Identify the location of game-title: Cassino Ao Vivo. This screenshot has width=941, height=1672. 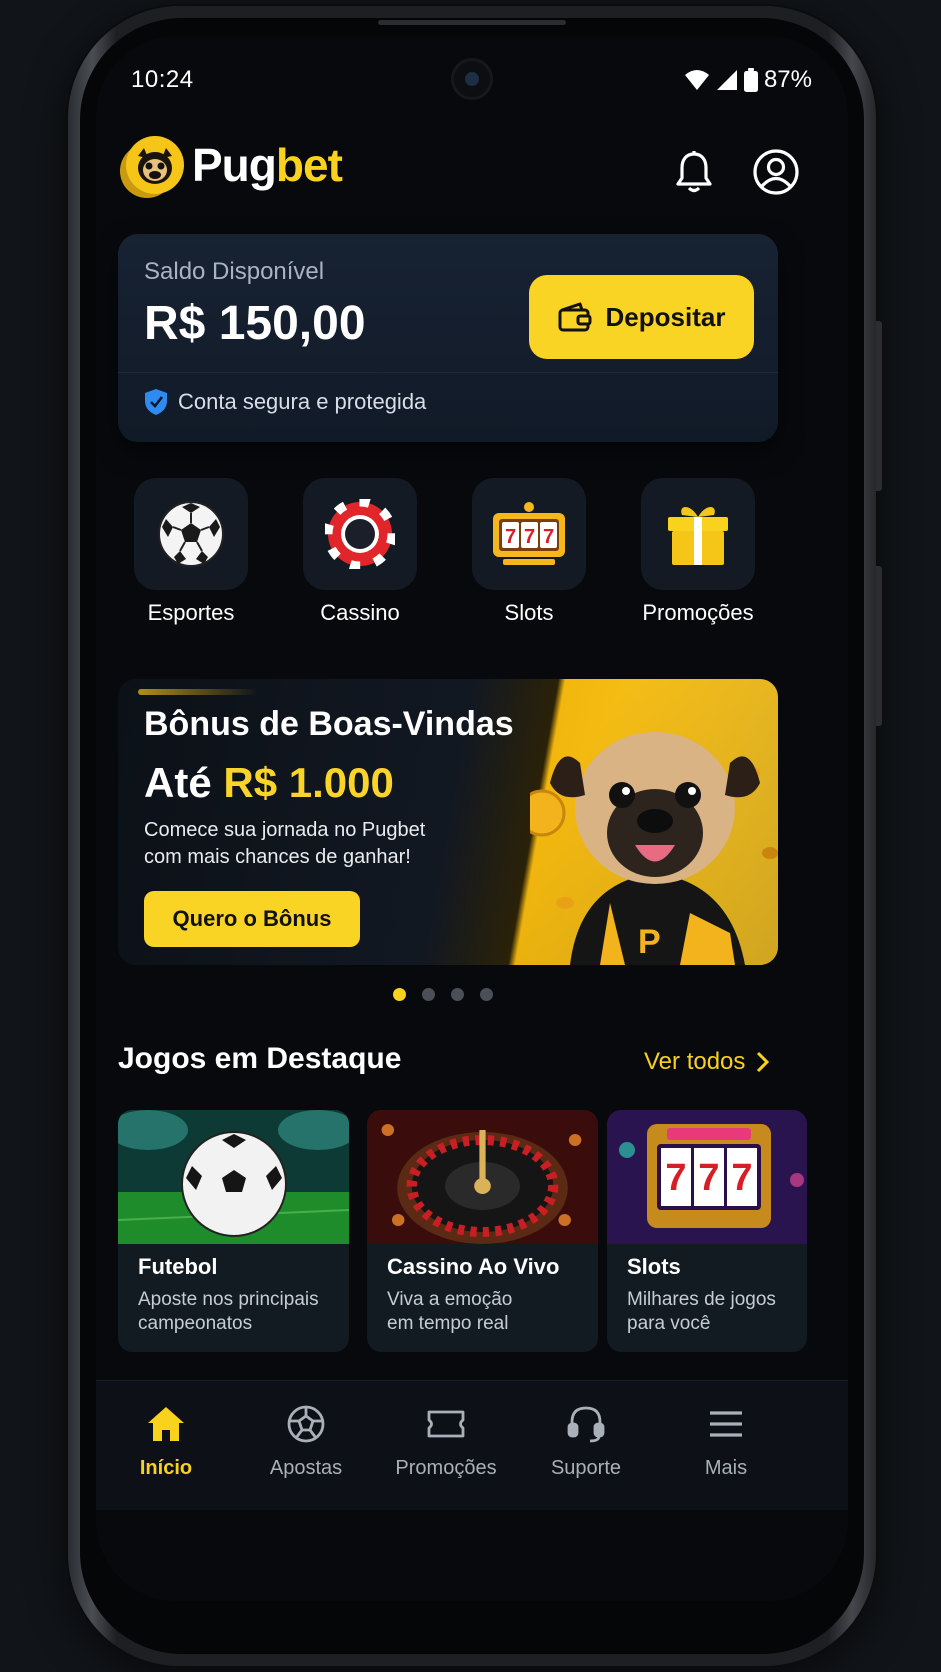
(473, 1266).